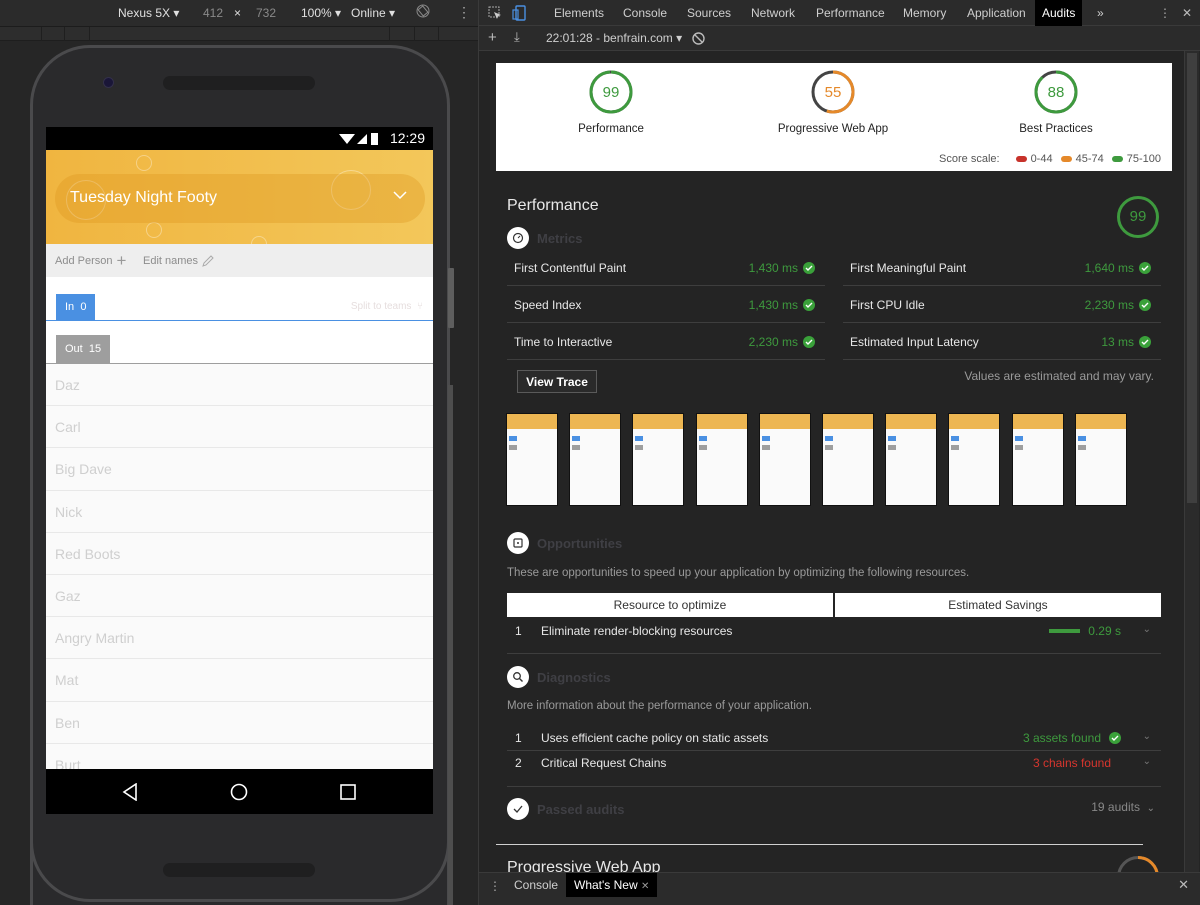 The width and height of the screenshot is (1200, 905). I want to click on list-item: Angry Martin, so click(239, 638).